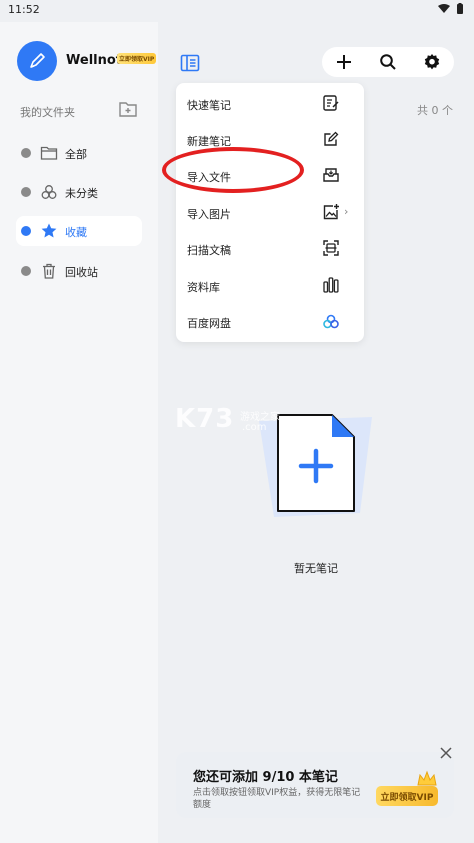 Image resolution: width=474 pixels, height=843 pixels. Describe the element at coordinates (209, 323) in the screenshot. I see `menu-item-label: 百度网盘` at that location.